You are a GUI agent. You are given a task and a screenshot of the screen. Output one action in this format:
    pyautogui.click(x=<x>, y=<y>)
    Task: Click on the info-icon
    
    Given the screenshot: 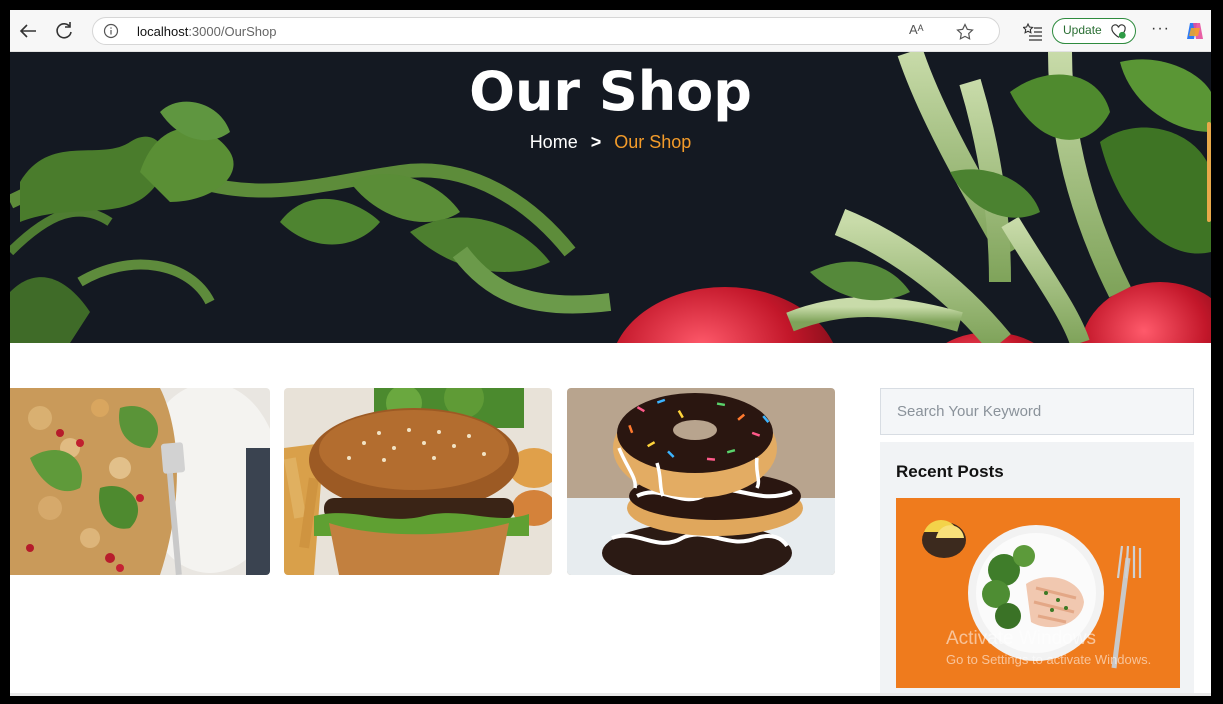 What is the action you would take?
    pyautogui.click(x=111, y=31)
    